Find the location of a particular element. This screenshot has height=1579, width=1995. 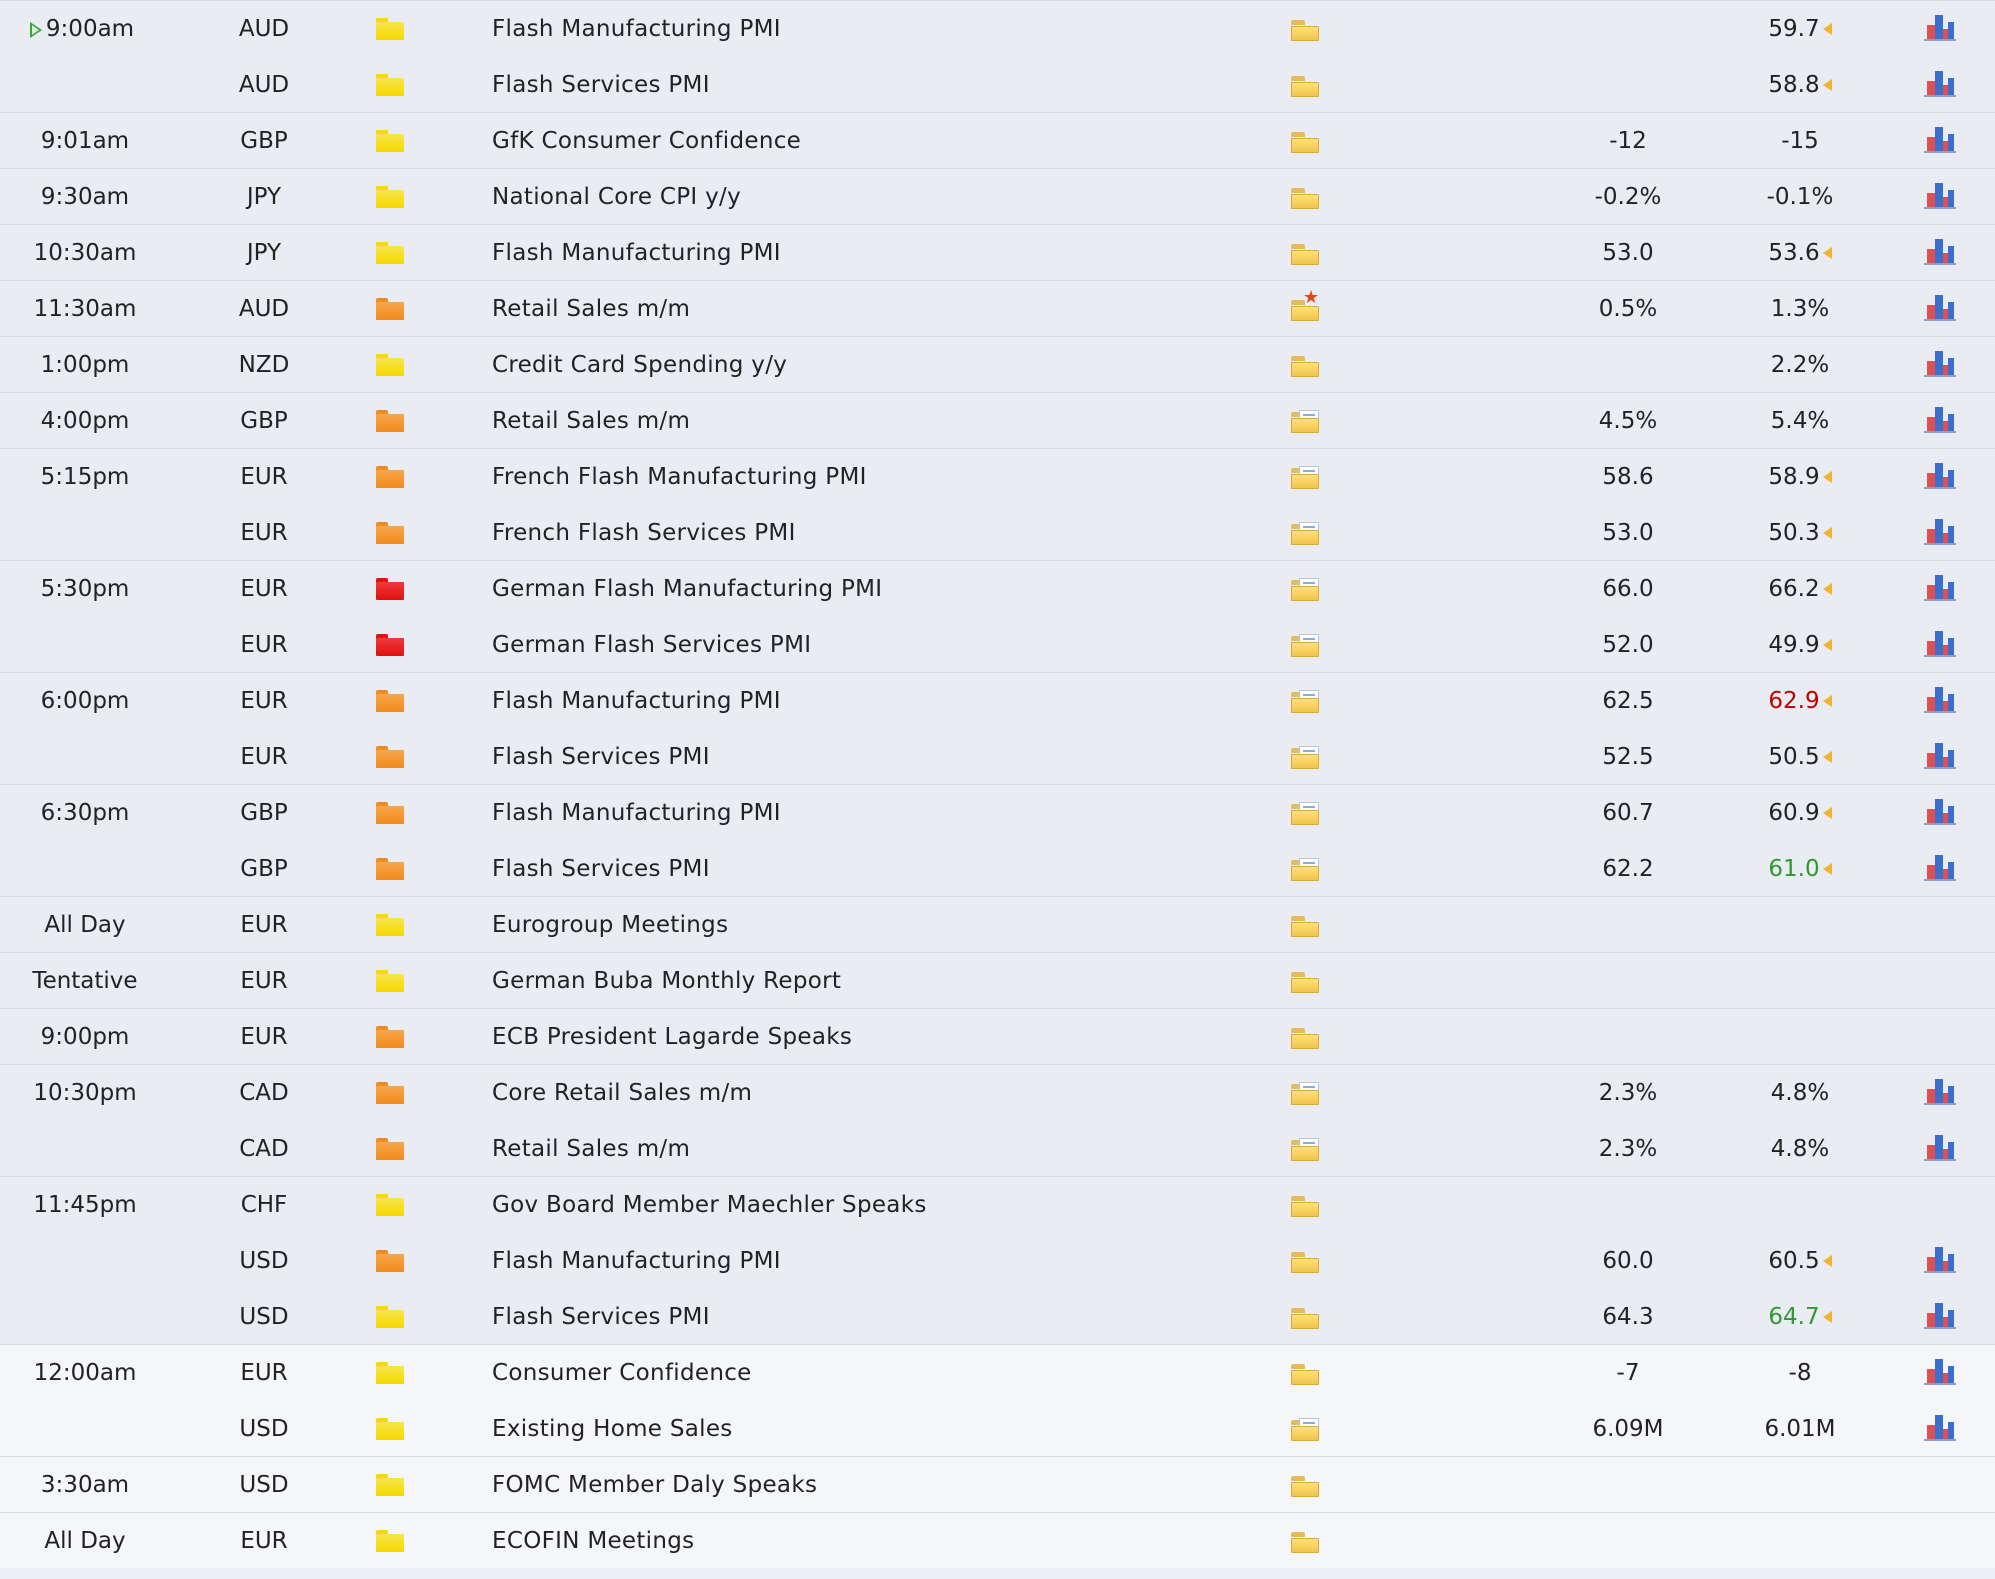

calendar-row: EUR Flash Services PMI 52.5 50.5 is located at coordinates (997, 756).